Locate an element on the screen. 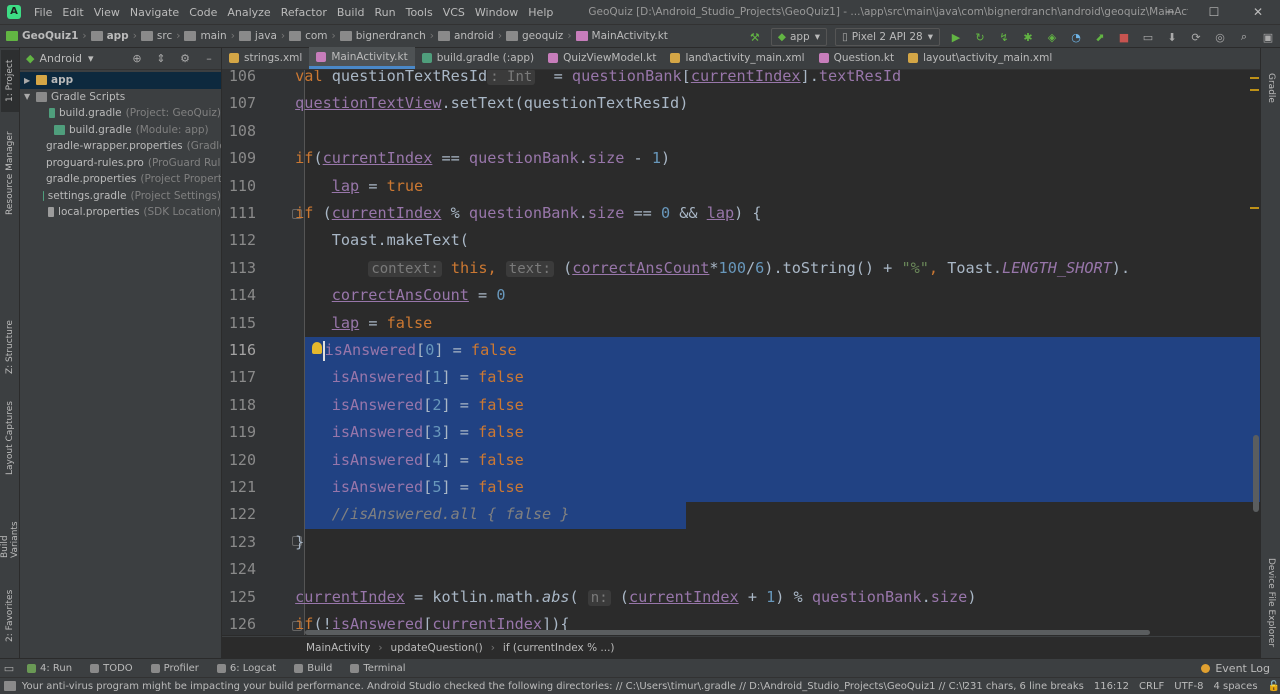 Image resolution: width=1280 pixels, height=694 pixels. run-config-select: ◆ app ▾ is located at coordinates (798, 37).